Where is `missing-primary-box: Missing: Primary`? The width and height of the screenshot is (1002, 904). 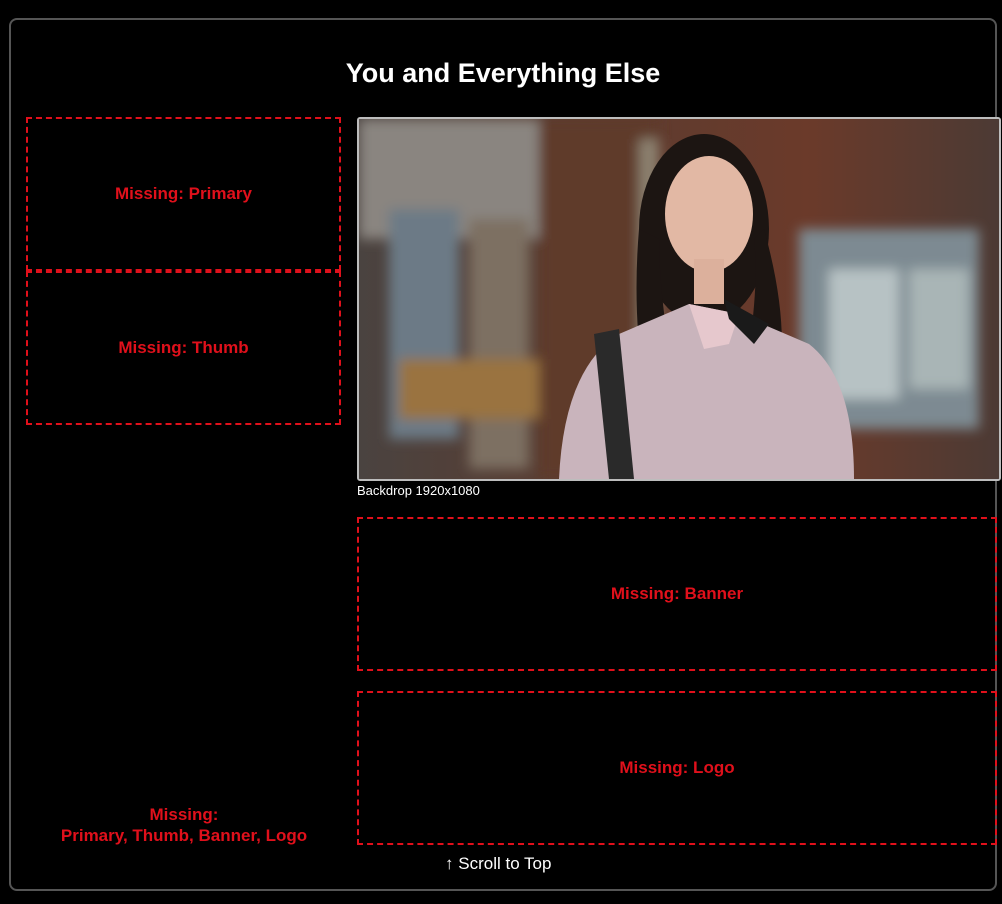 missing-primary-box: Missing: Primary is located at coordinates (183, 194).